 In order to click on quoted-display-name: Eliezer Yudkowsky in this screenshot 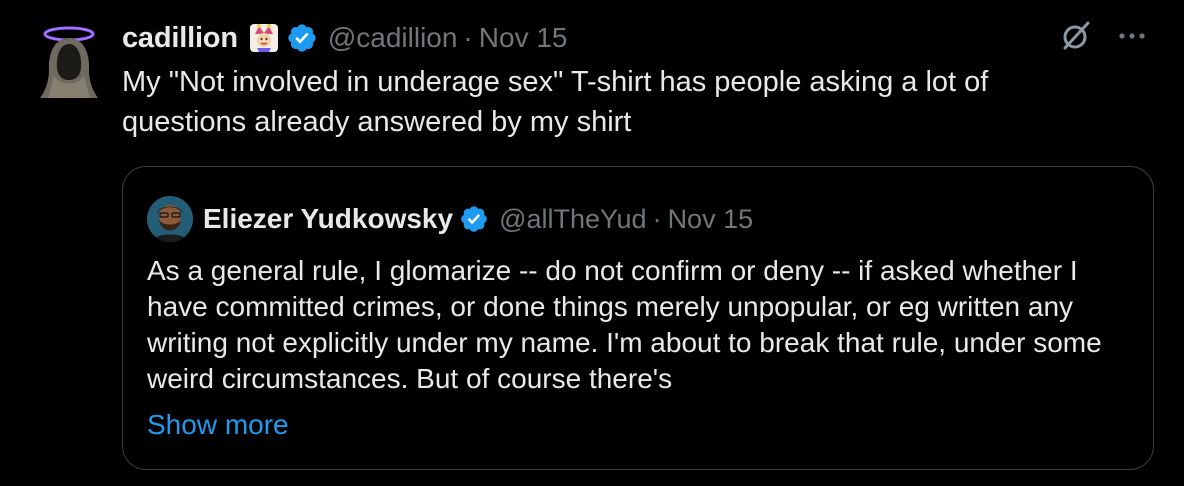, I will do `click(328, 219)`.